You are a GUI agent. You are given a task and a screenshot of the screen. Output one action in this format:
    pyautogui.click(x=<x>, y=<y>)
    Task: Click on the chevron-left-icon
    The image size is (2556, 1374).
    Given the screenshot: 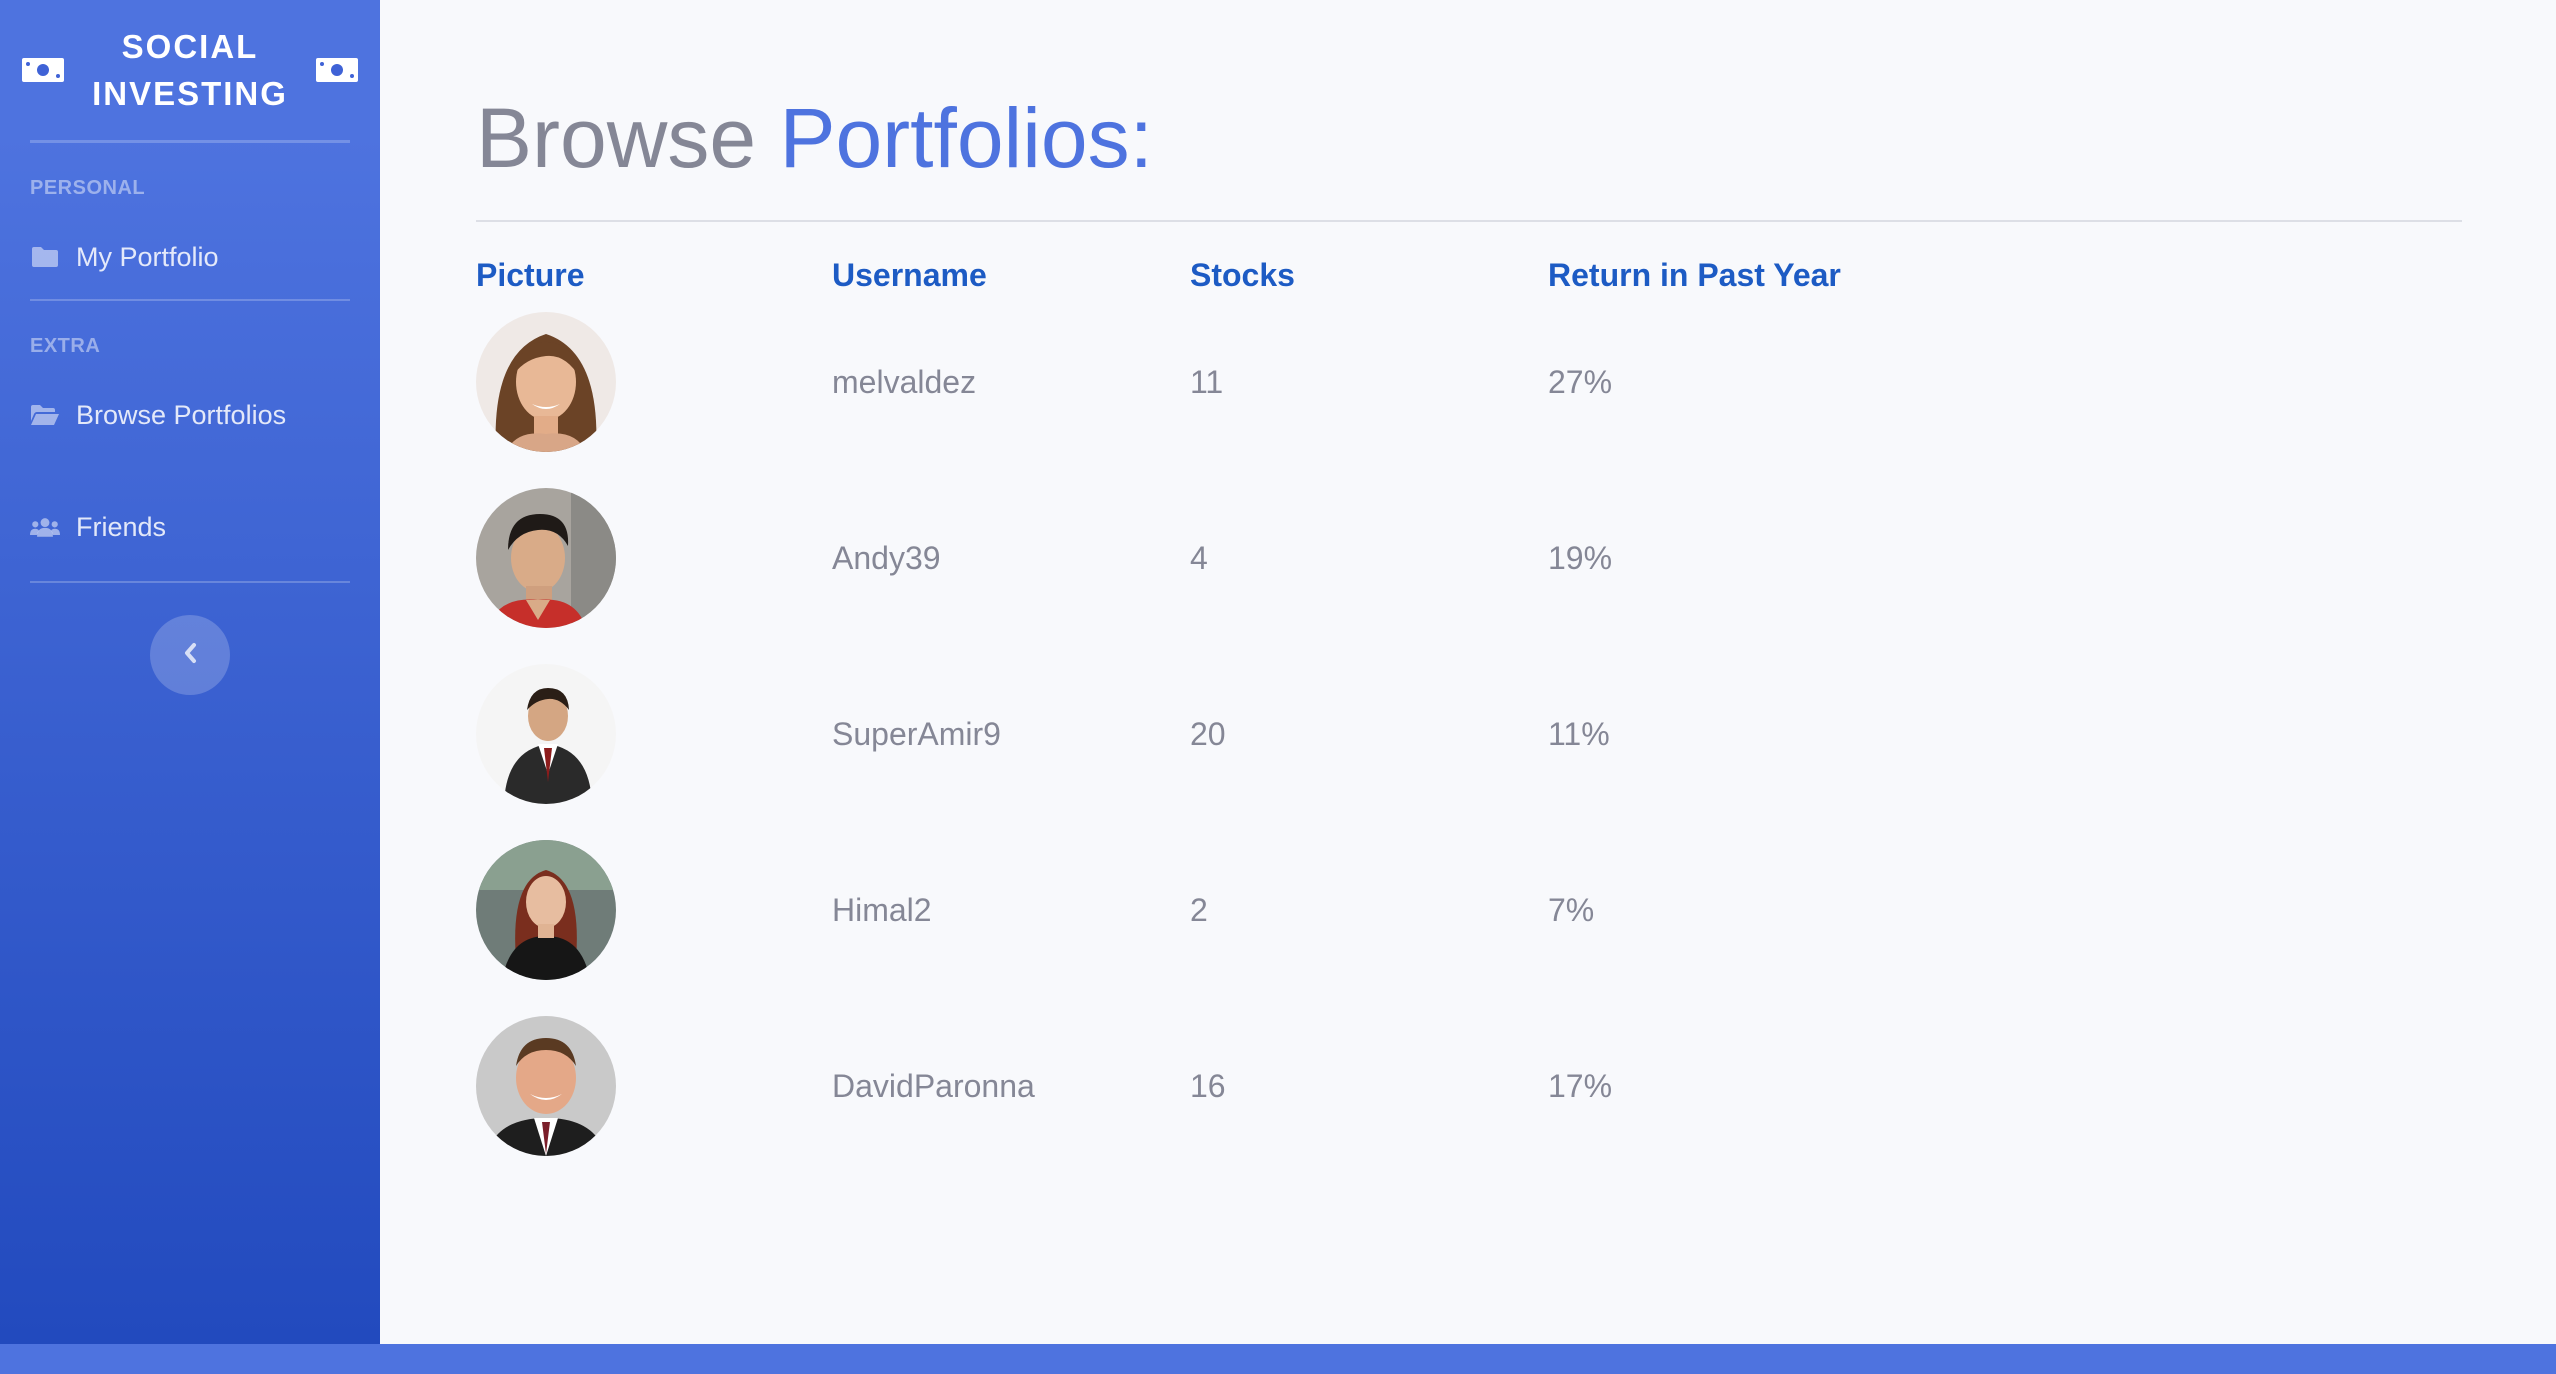 What is the action you would take?
    pyautogui.click(x=190, y=655)
    